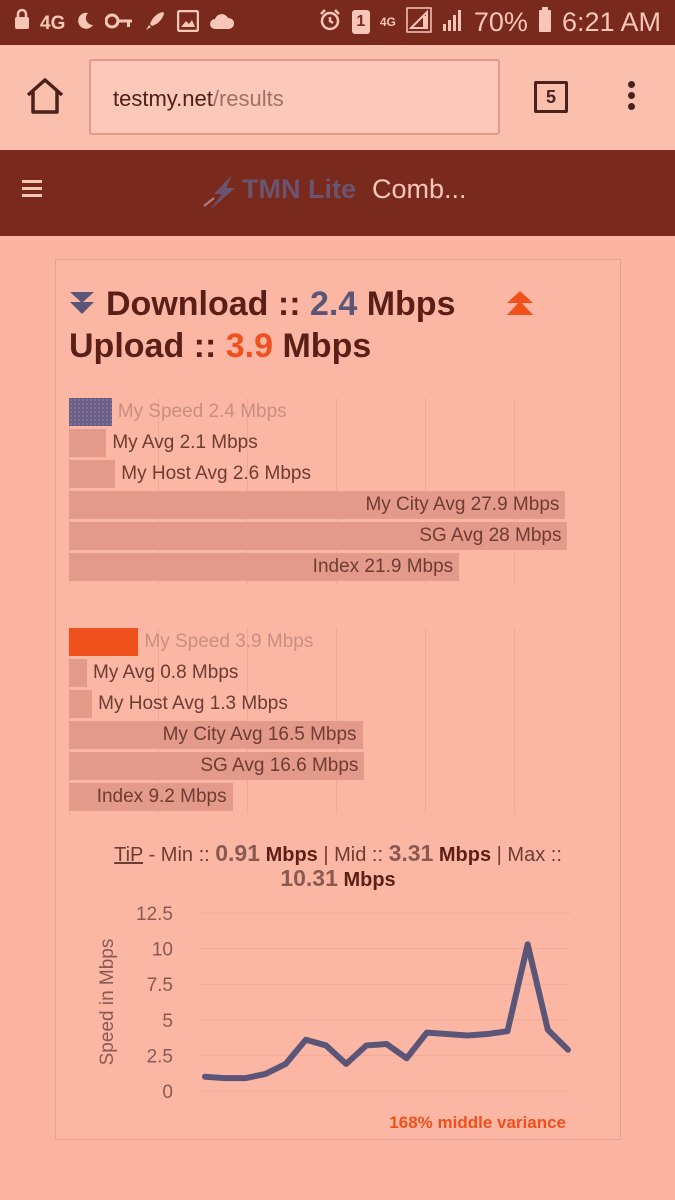 The image size is (675, 1200). Describe the element at coordinates (411, 304) in the screenshot. I see `download-unit: Mbps` at that location.